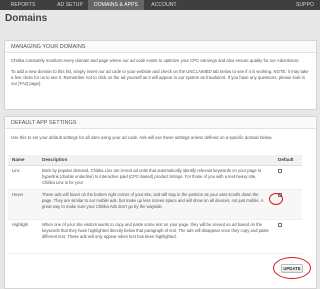  Describe the element at coordinates (23, 160) in the screenshot. I see `column-name-header: Name` at that location.